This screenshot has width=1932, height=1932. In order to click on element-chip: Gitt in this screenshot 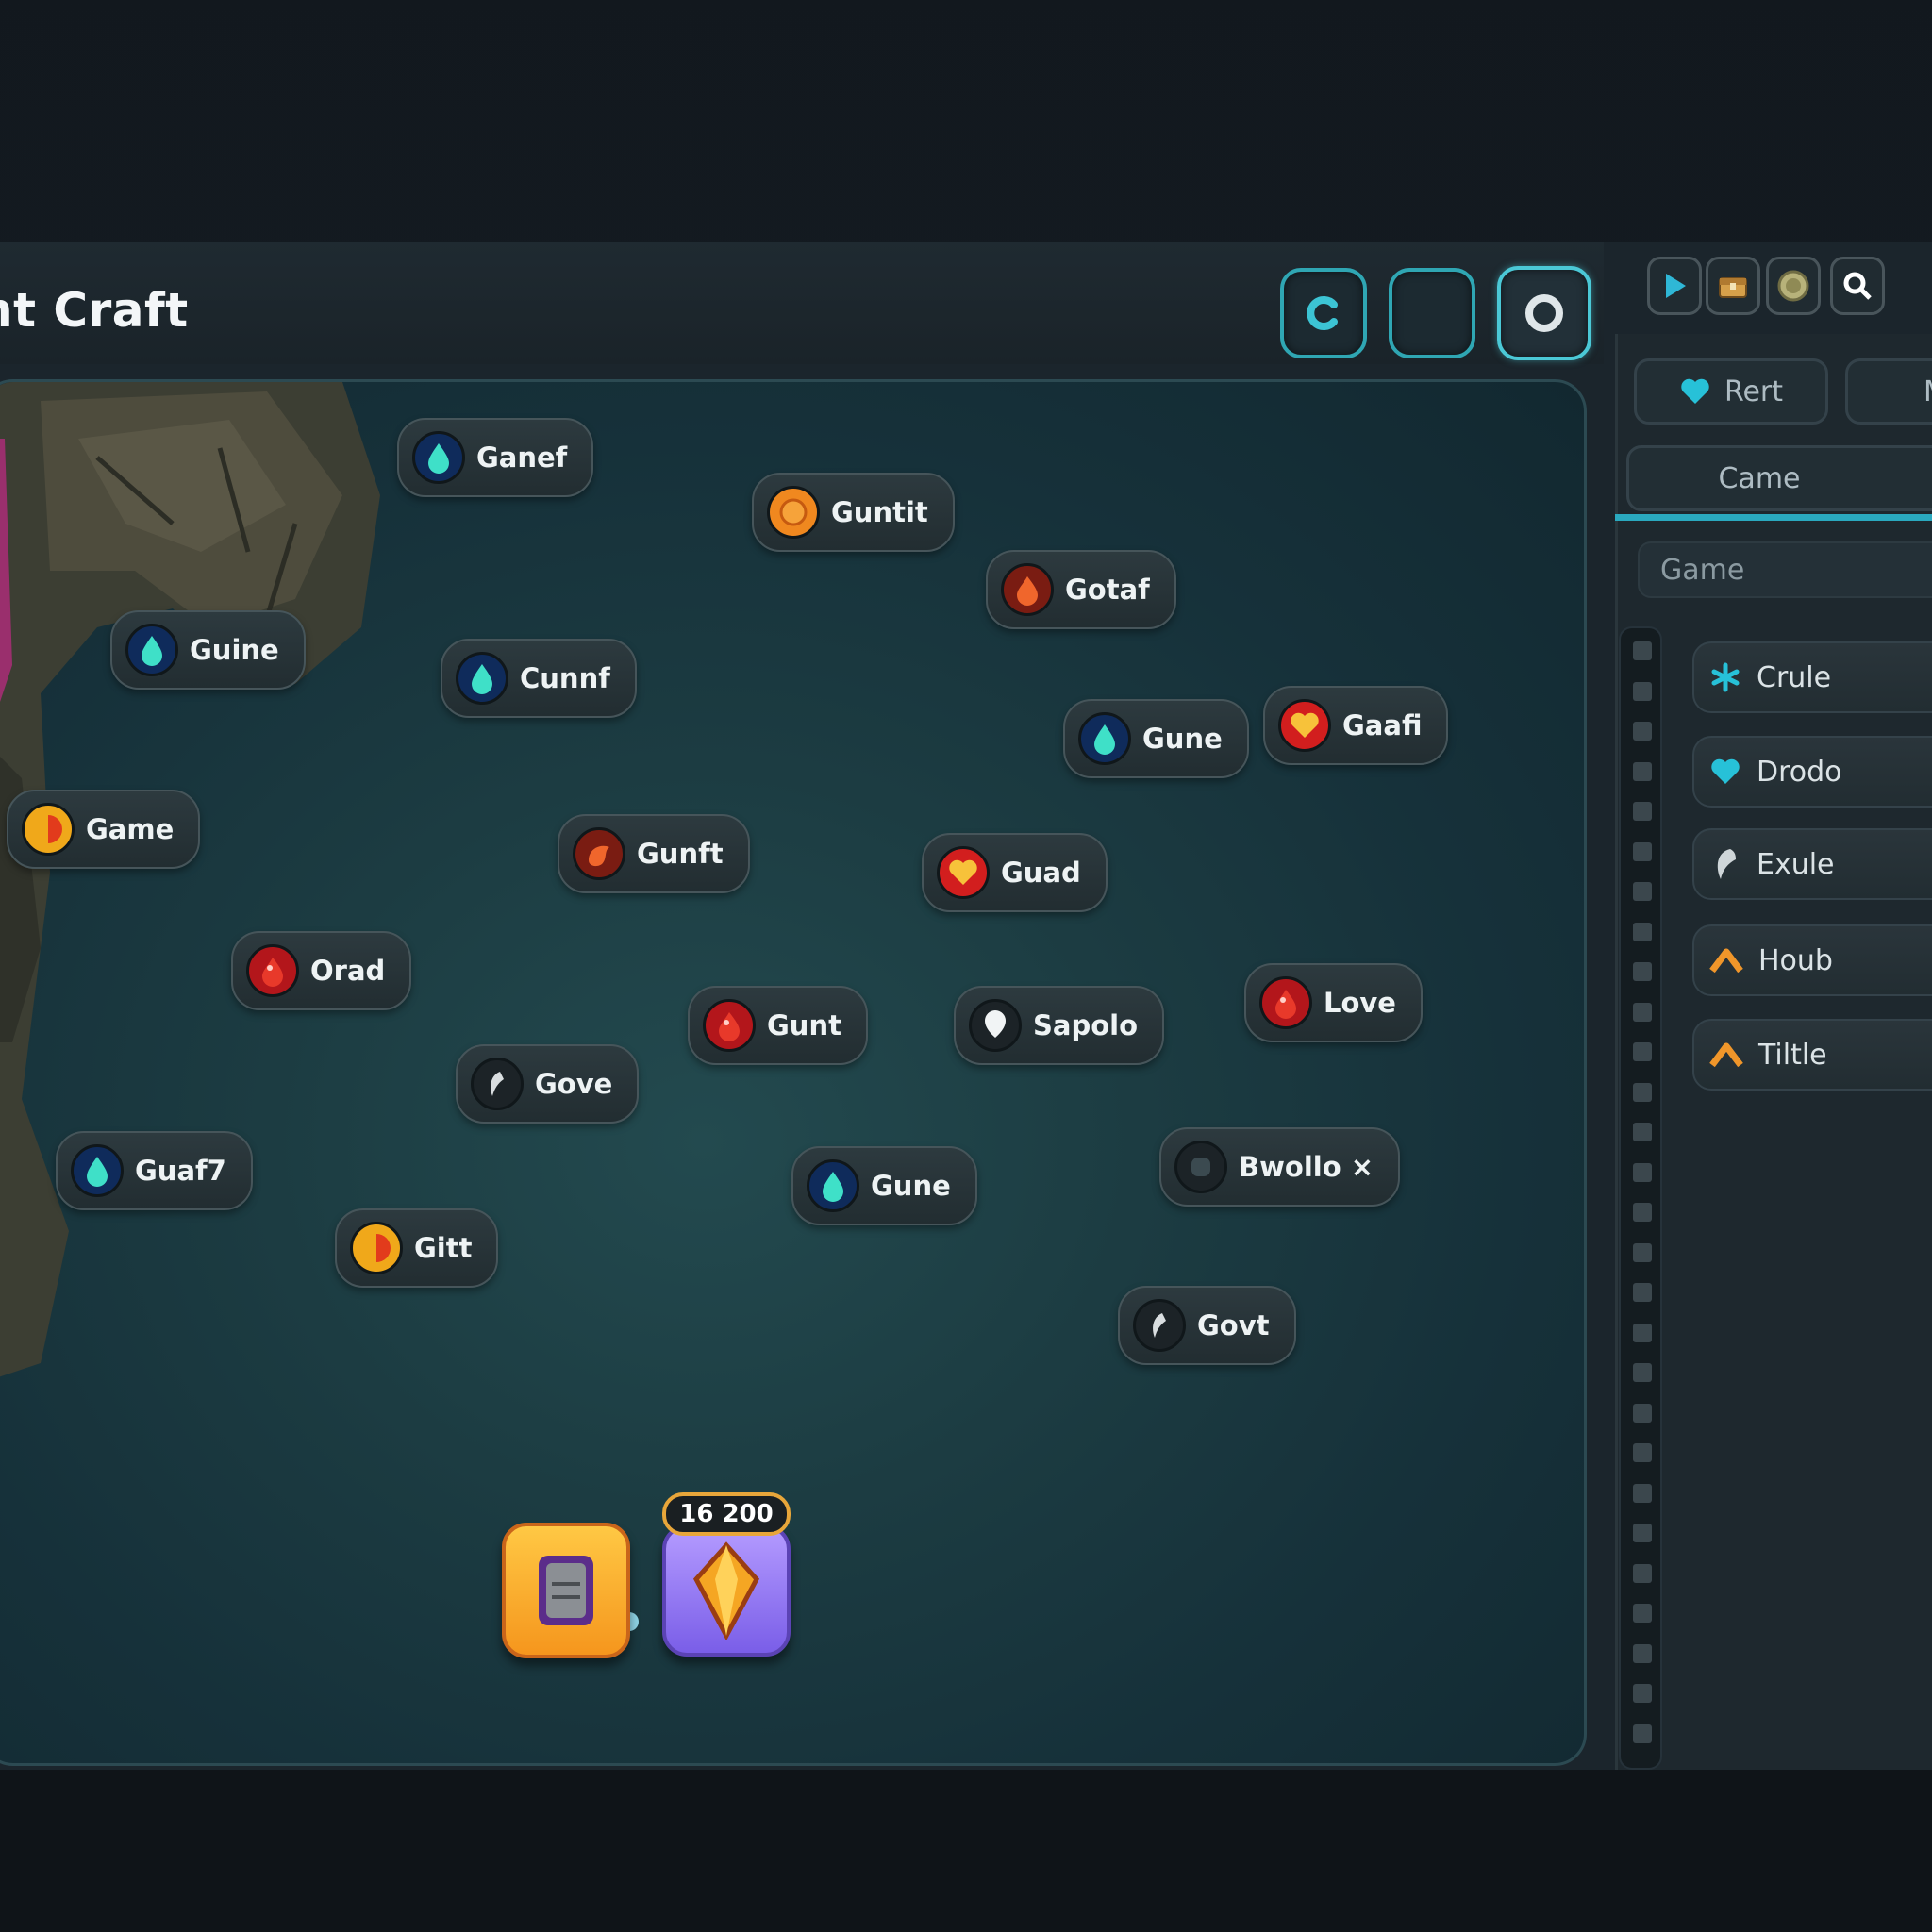, I will do `click(417, 1248)`.